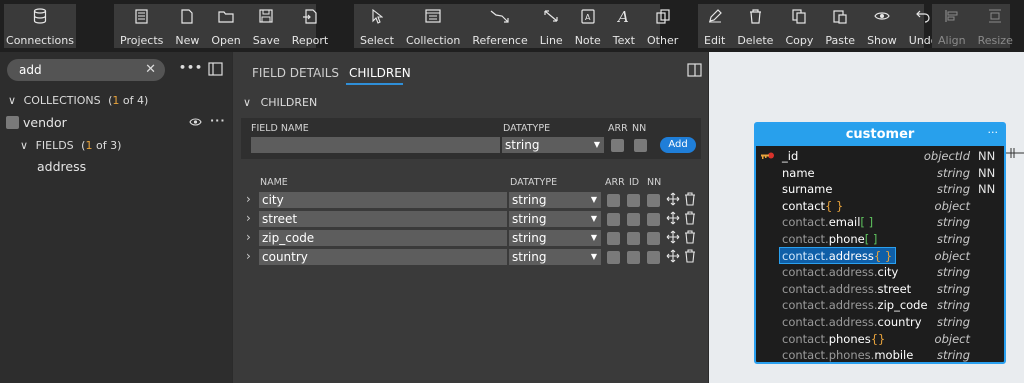 The image size is (1024, 383). What do you see at coordinates (377, 26) in the screenshot?
I see `select-button: Select` at bounding box center [377, 26].